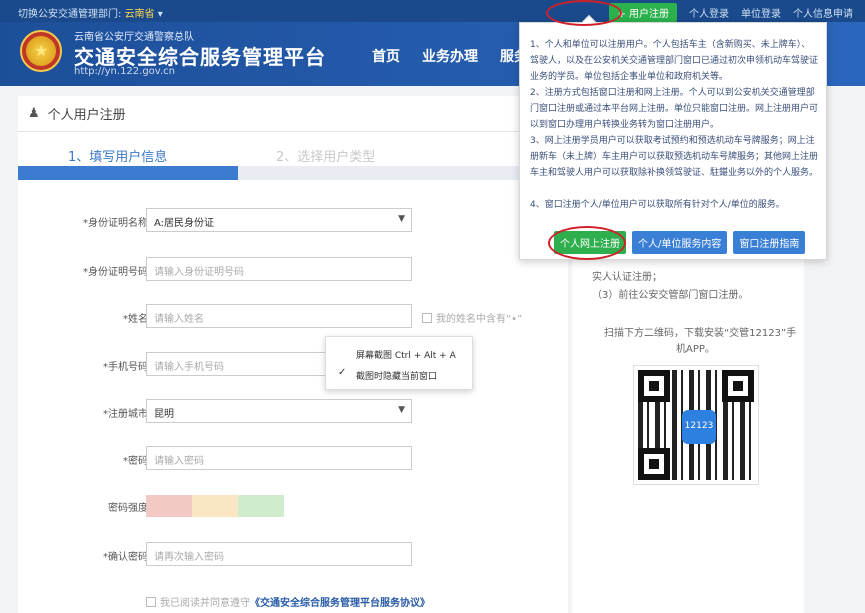 The image size is (865, 613). Describe the element at coordinates (340, 603) in the screenshot. I see `service-agreement-link: 《交通安全综合服务管理平台服务协议》` at that location.